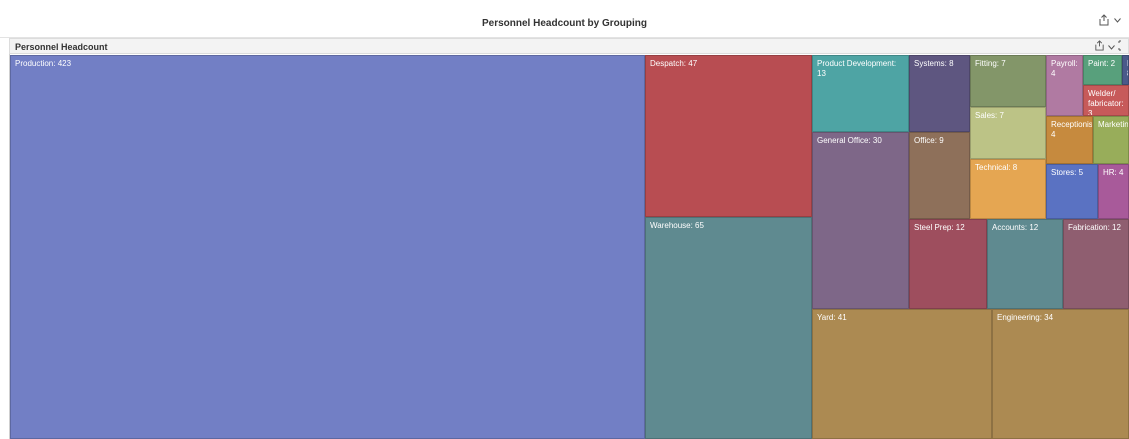  What do you see at coordinates (728, 328) in the screenshot?
I see `treemap-tile-warehouse: Warehouse: 65` at bounding box center [728, 328].